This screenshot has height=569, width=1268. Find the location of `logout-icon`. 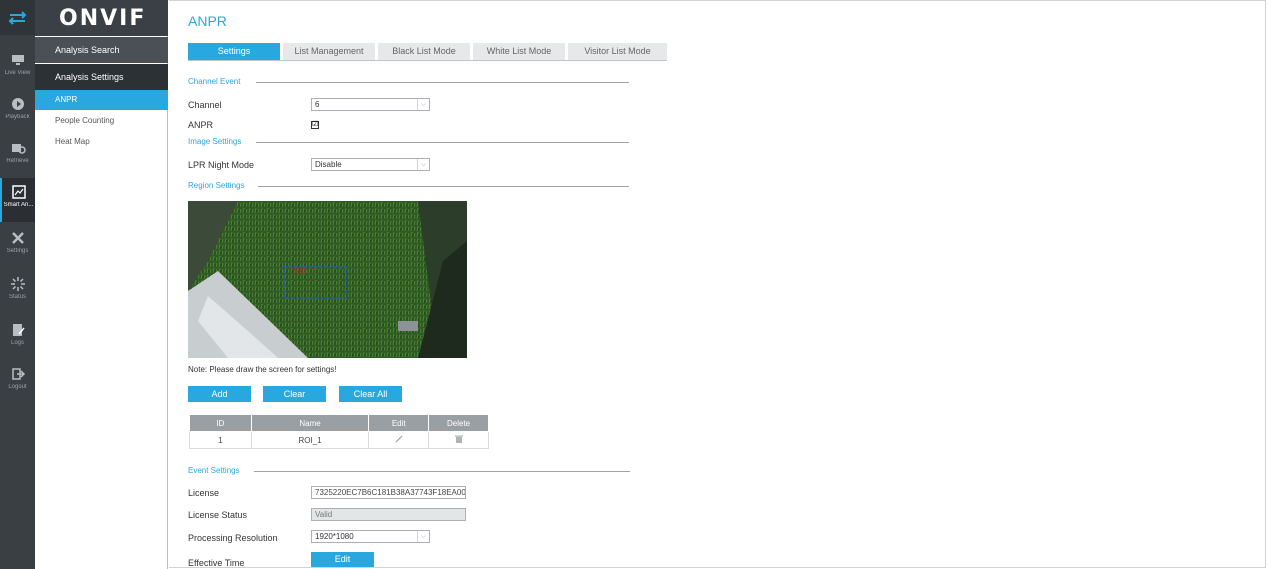

logout-icon is located at coordinates (18, 374).